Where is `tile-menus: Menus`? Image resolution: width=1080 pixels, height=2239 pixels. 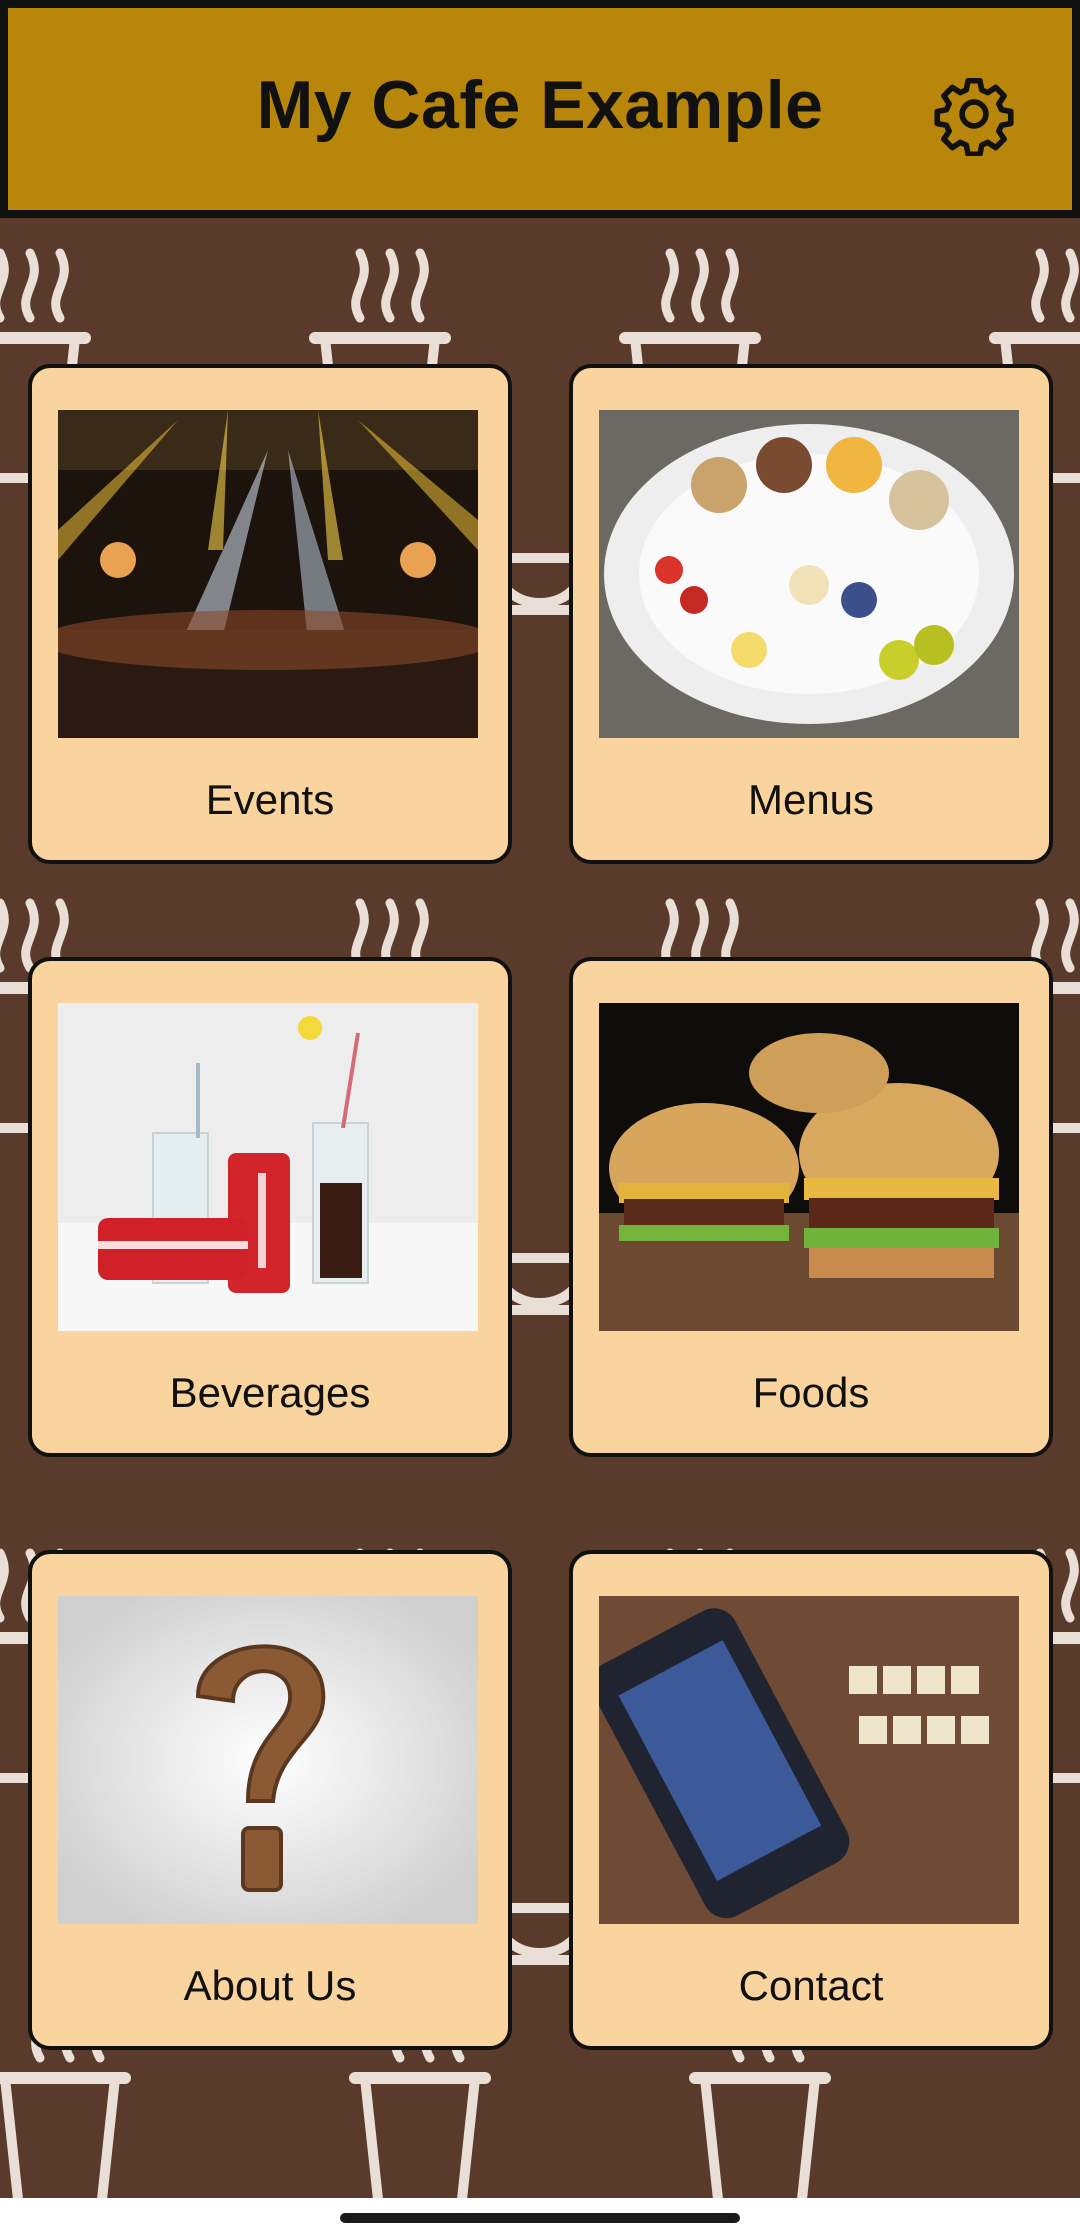
tile-menus: Menus is located at coordinates (811, 614).